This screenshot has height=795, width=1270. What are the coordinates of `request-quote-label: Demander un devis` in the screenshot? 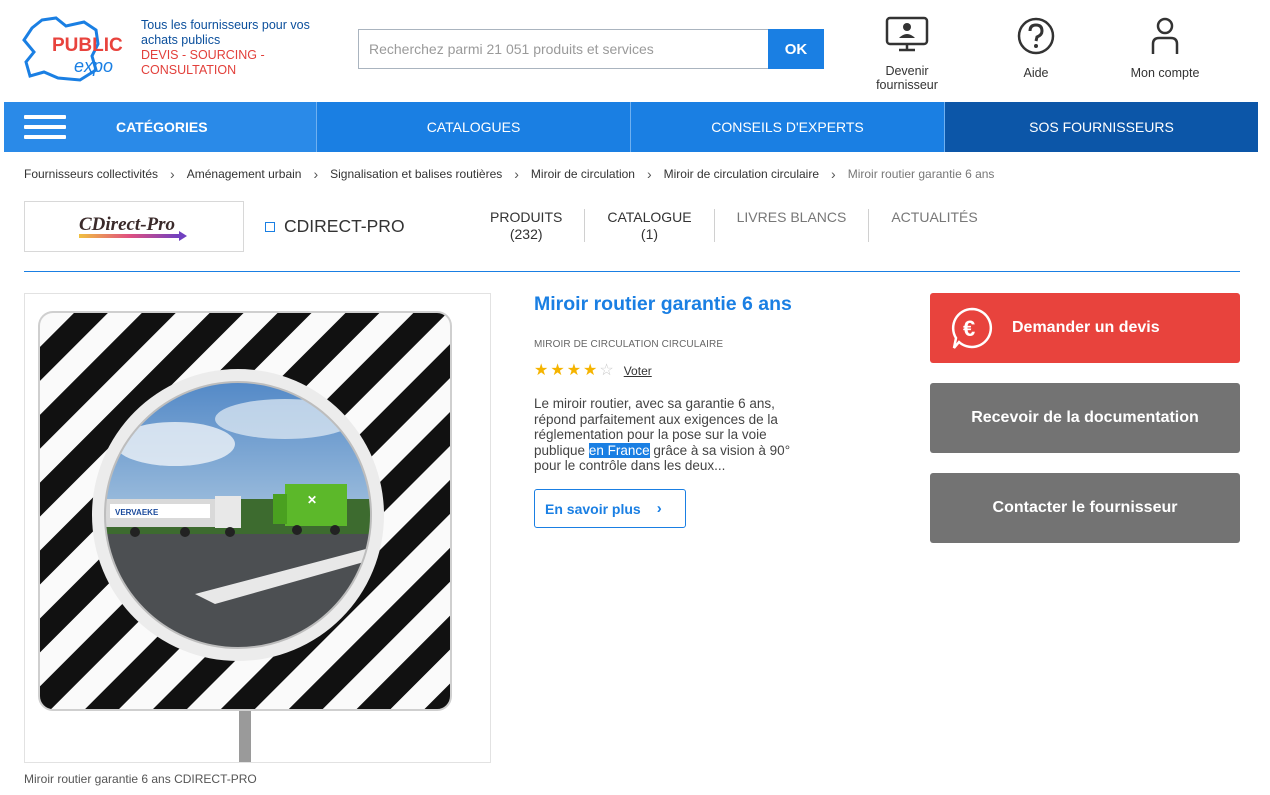 It's located at (1086, 327).